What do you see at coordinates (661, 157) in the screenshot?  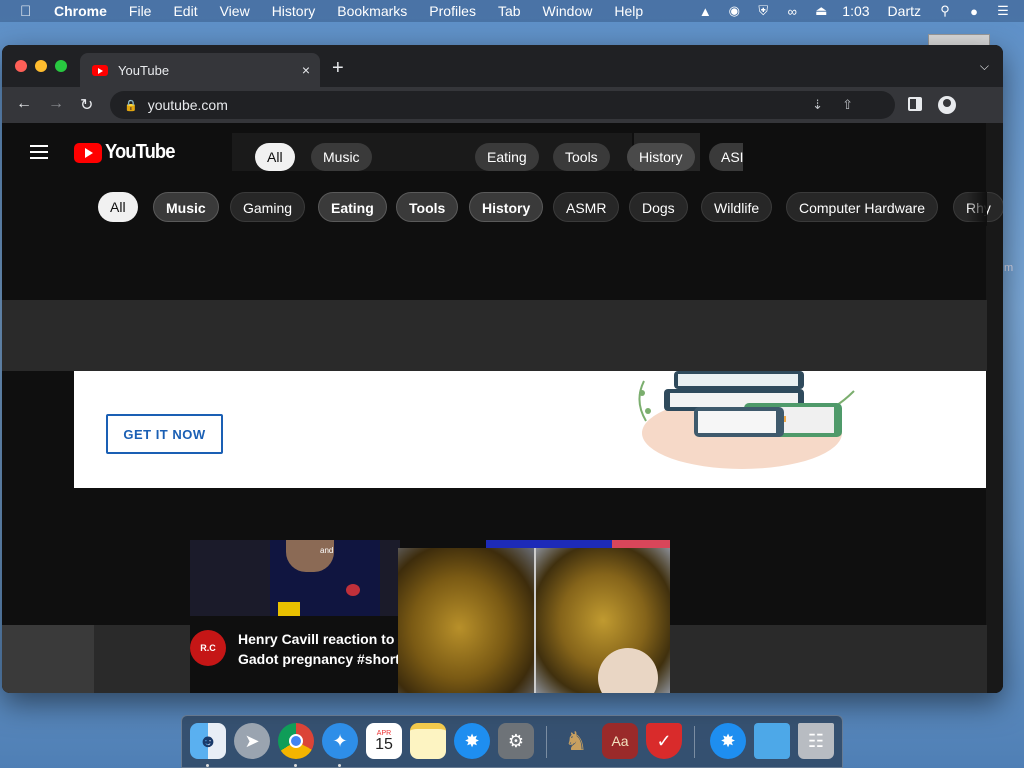 I see `ghost-chip-history: History` at bounding box center [661, 157].